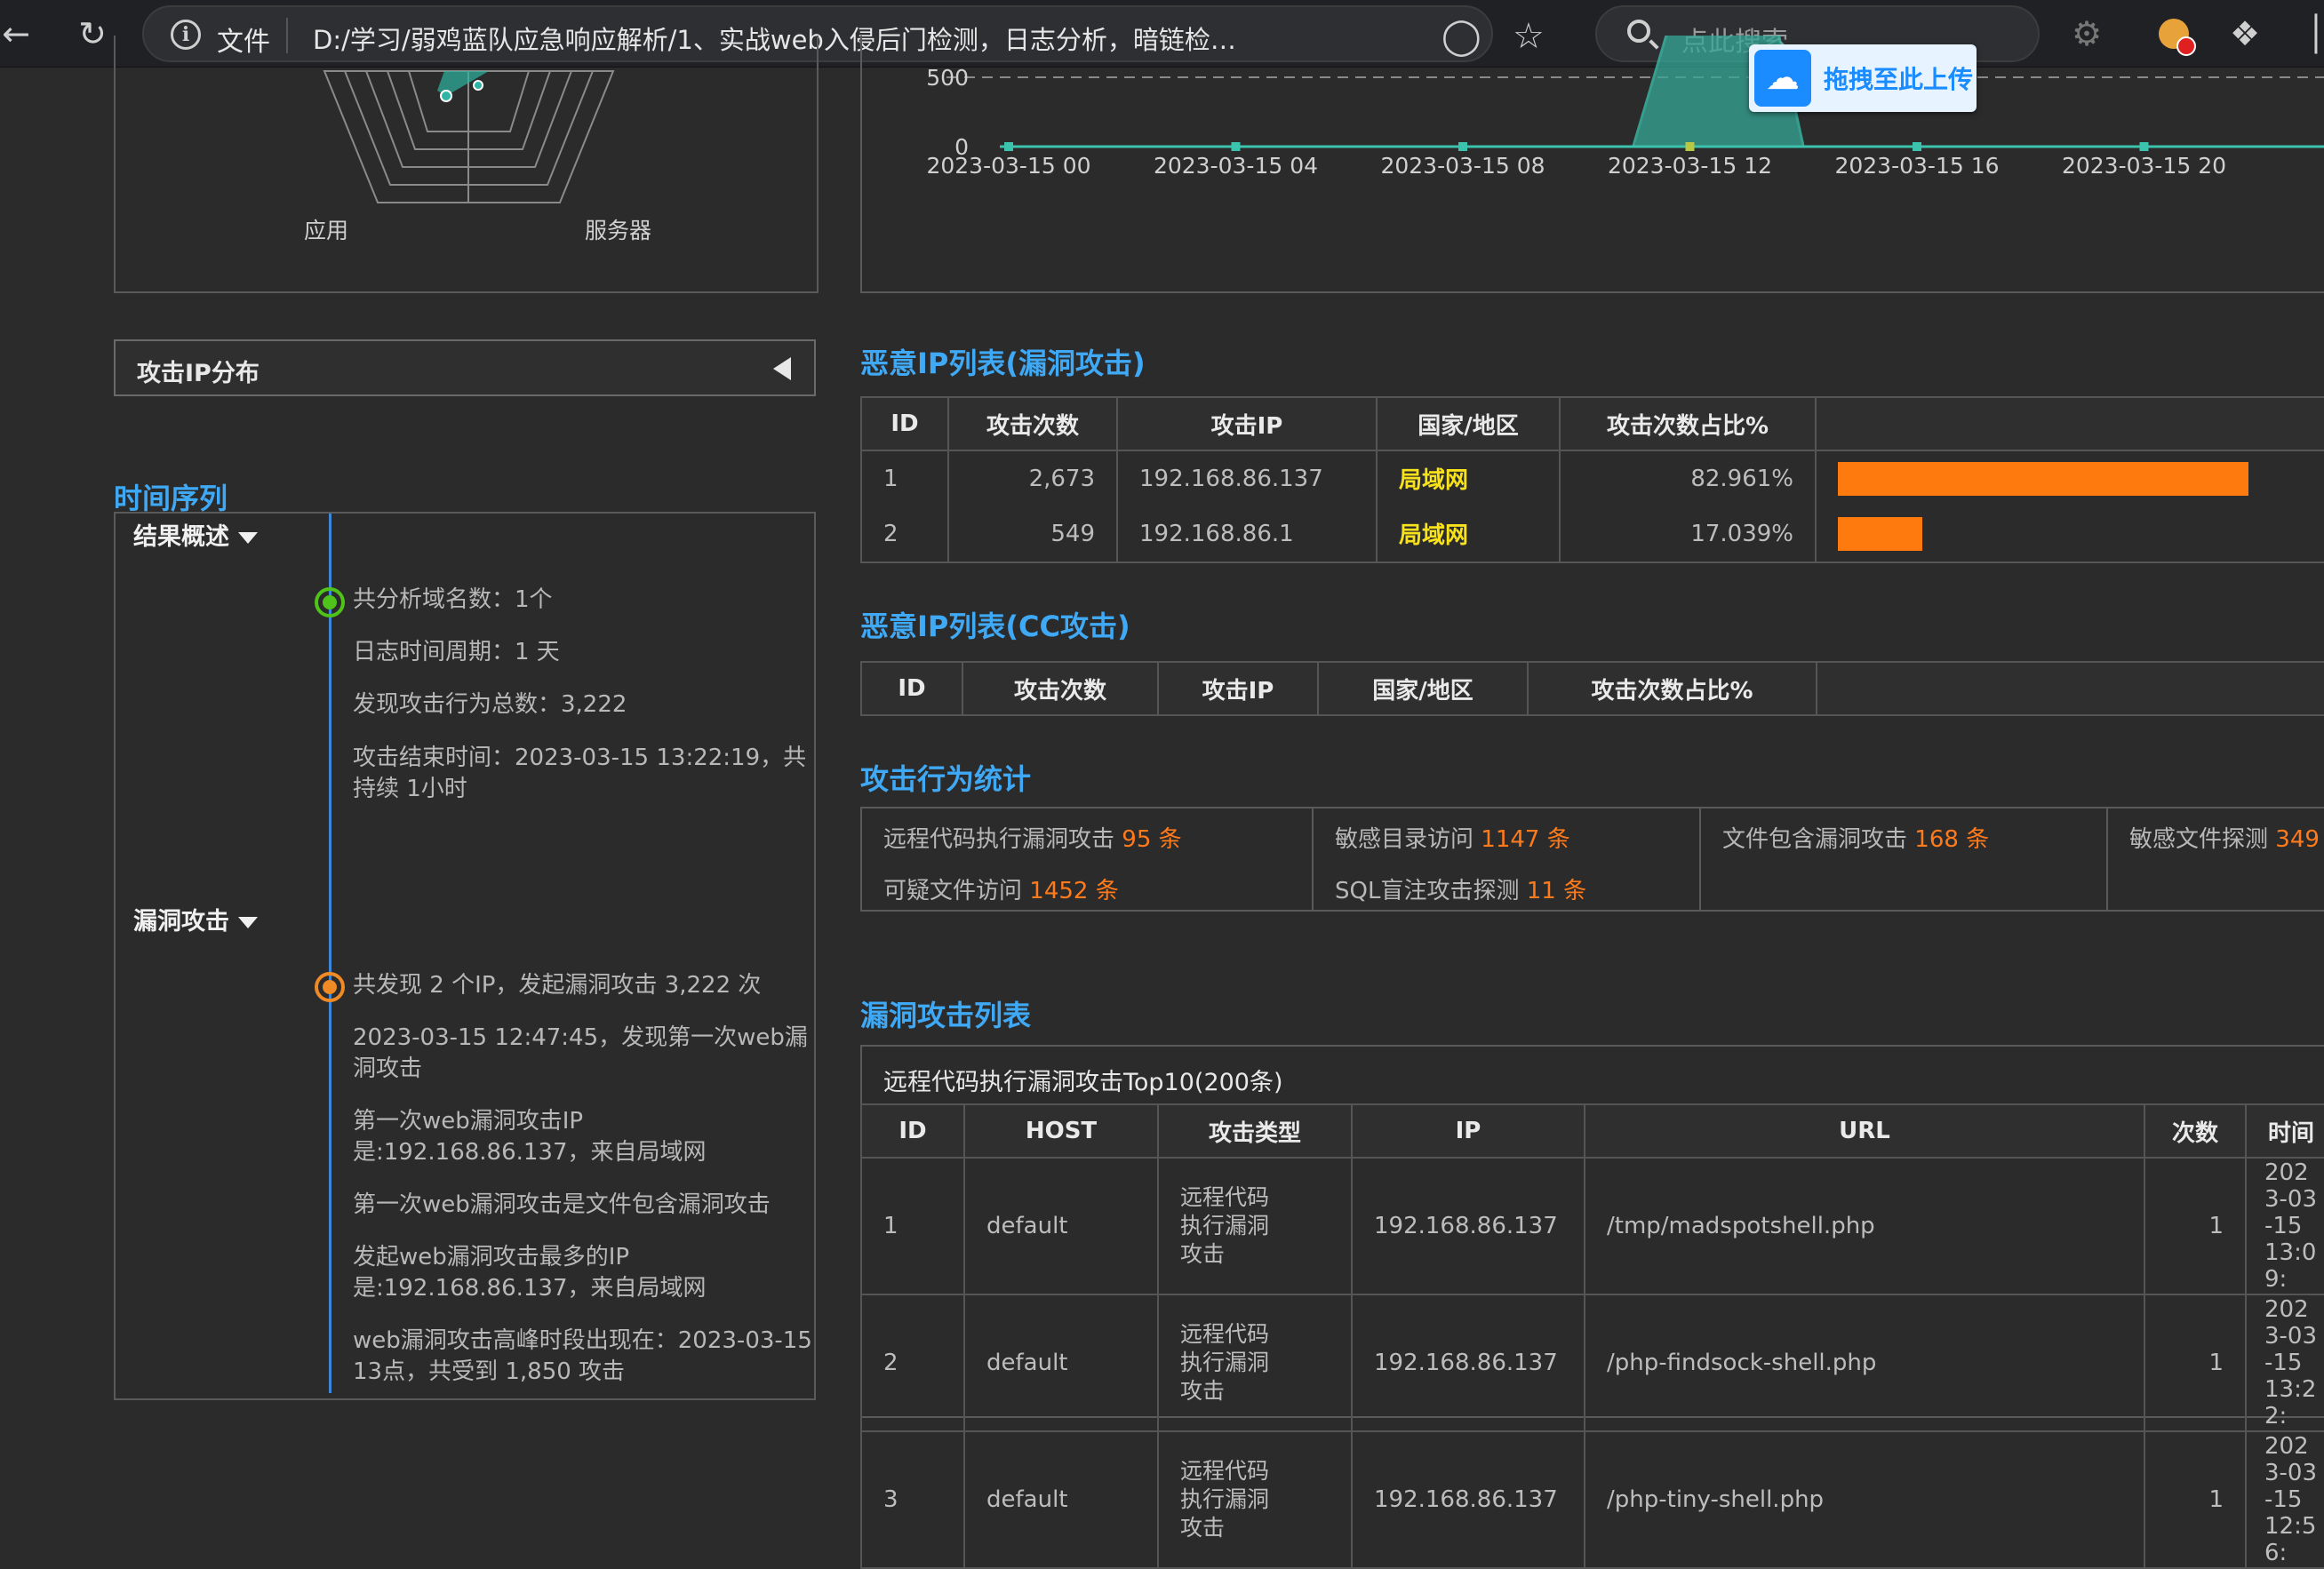  I want to click on radar-label-app: 应用, so click(326, 230).